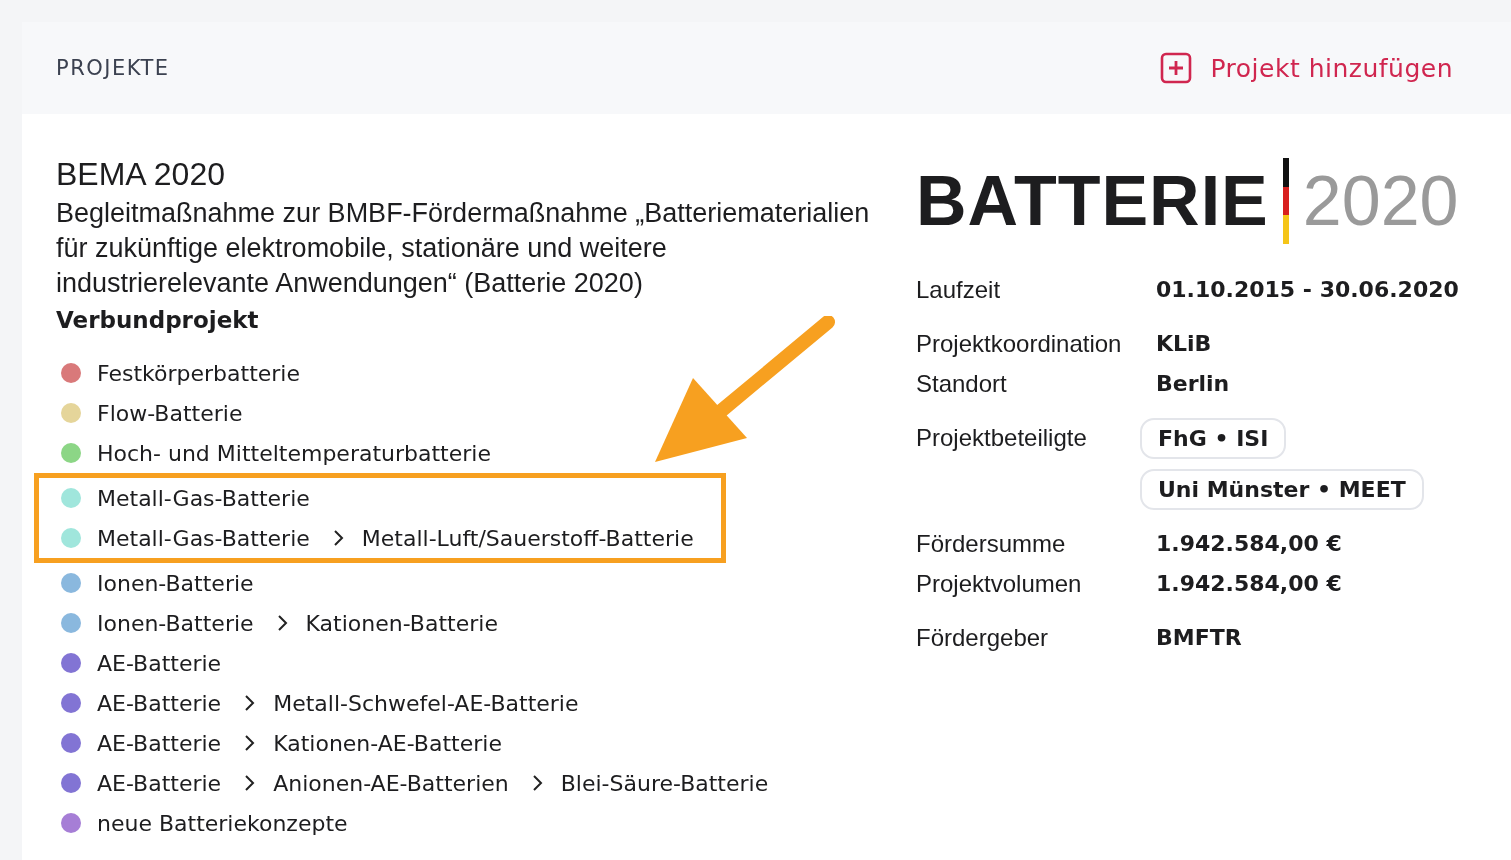 Image resolution: width=1511 pixels, height=860 pixels. What do you see at coordinates (170, 413) in the screenshot?
I see `category-label: Flow-Batterie` at bounding box center [170, 413].